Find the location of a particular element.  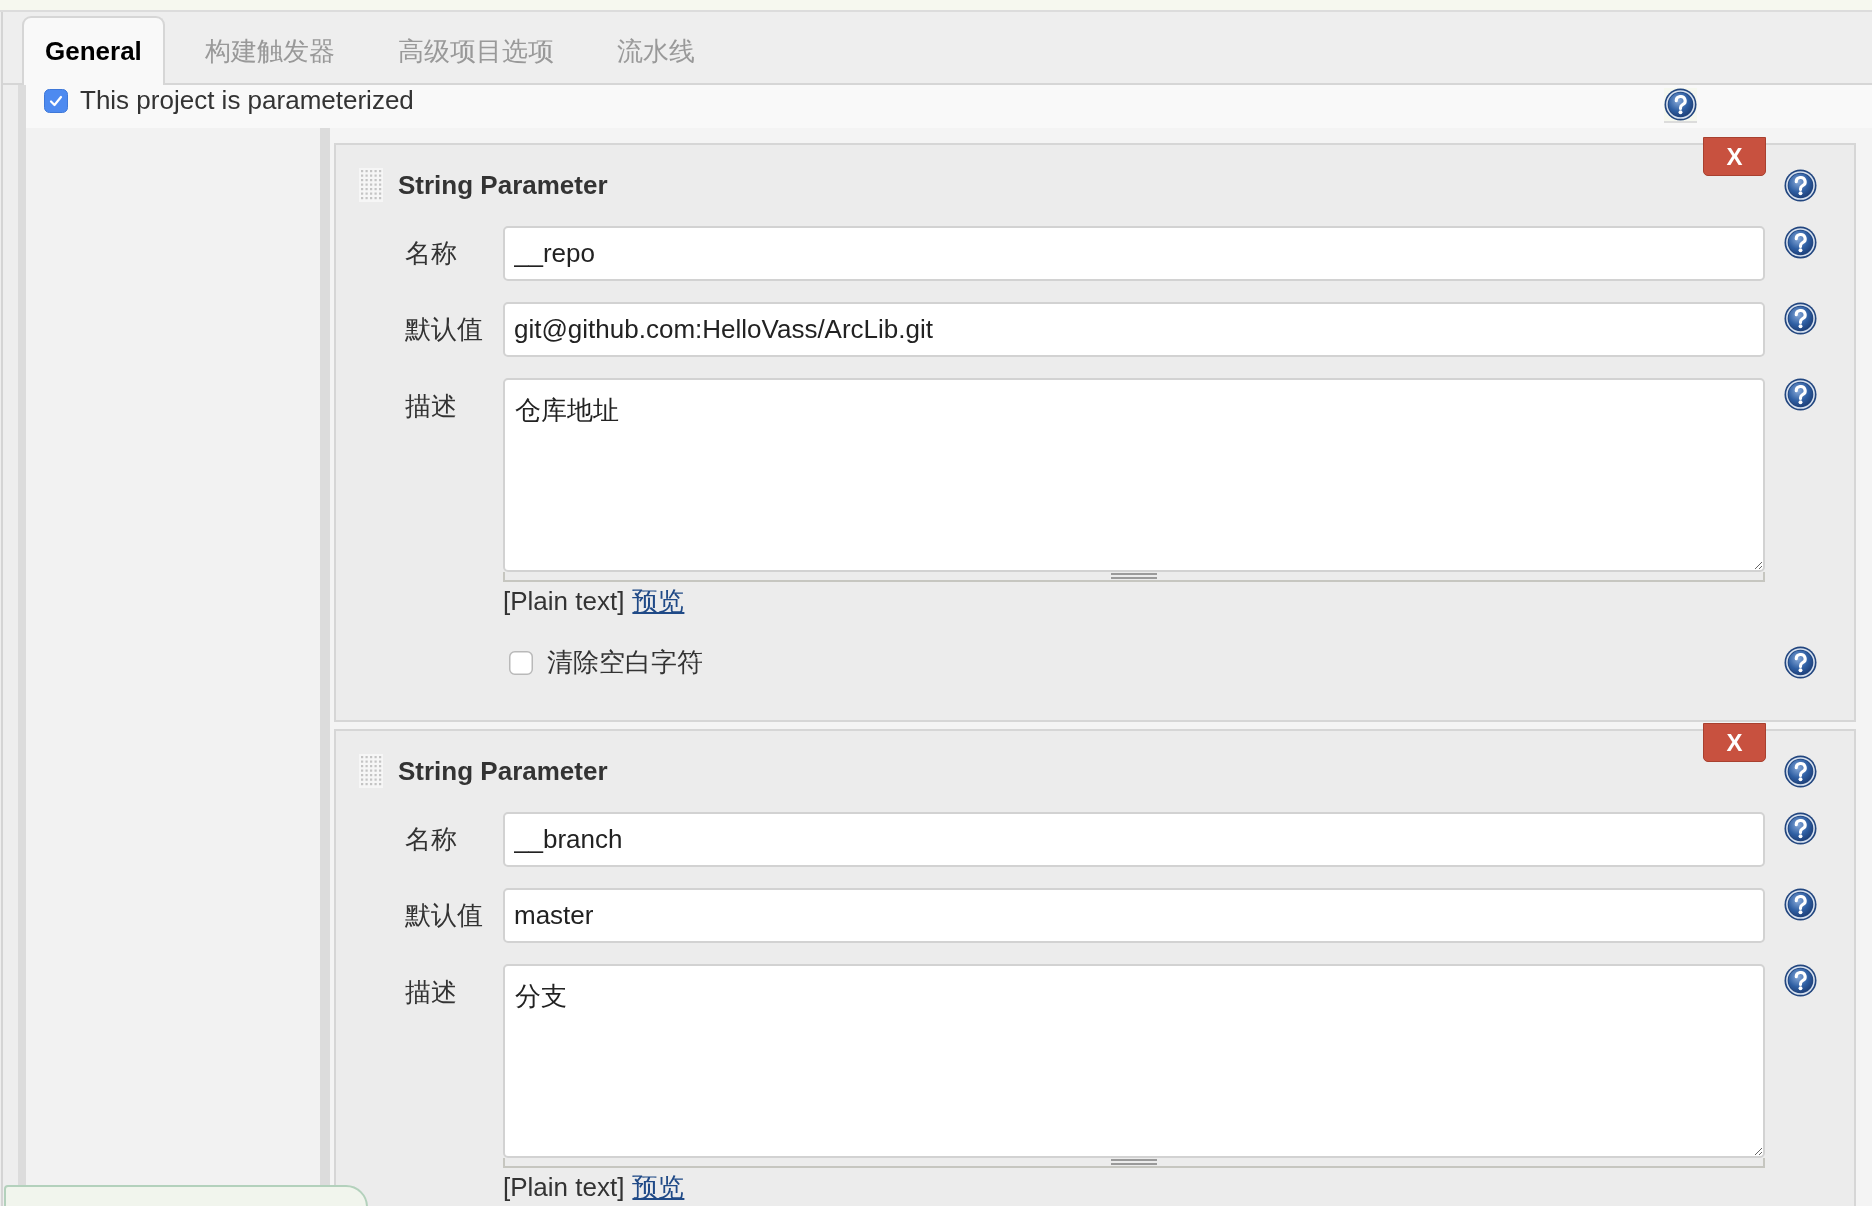

input-field: git@github.com:HelloVass/ArcLib.git is located at coordinates (1134, 329).